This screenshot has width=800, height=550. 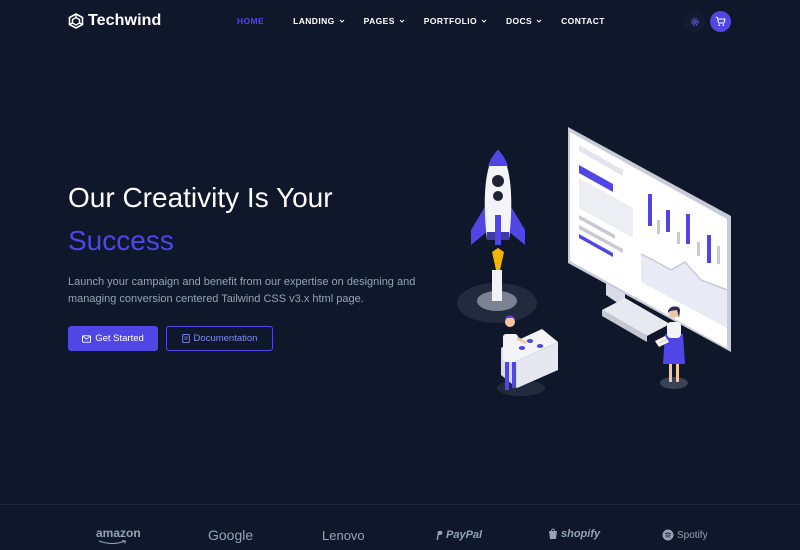 What do you see at coordinates (439, 535) in the screenshot?
I see `paypal-icon` at bounding box center [439, 535].